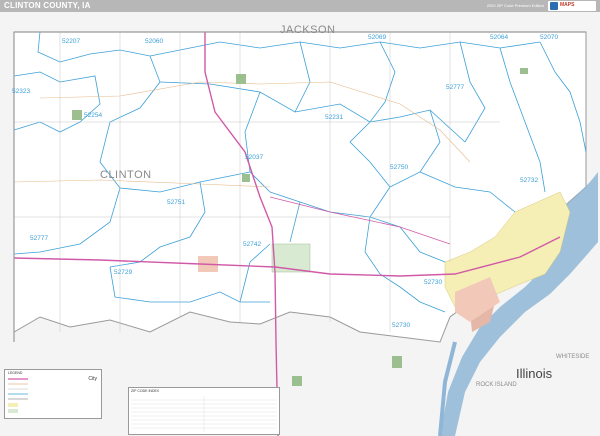  Describe the element at coordinates (93, 115) in the screenshot. I see `zip-label: 52254` at that location.